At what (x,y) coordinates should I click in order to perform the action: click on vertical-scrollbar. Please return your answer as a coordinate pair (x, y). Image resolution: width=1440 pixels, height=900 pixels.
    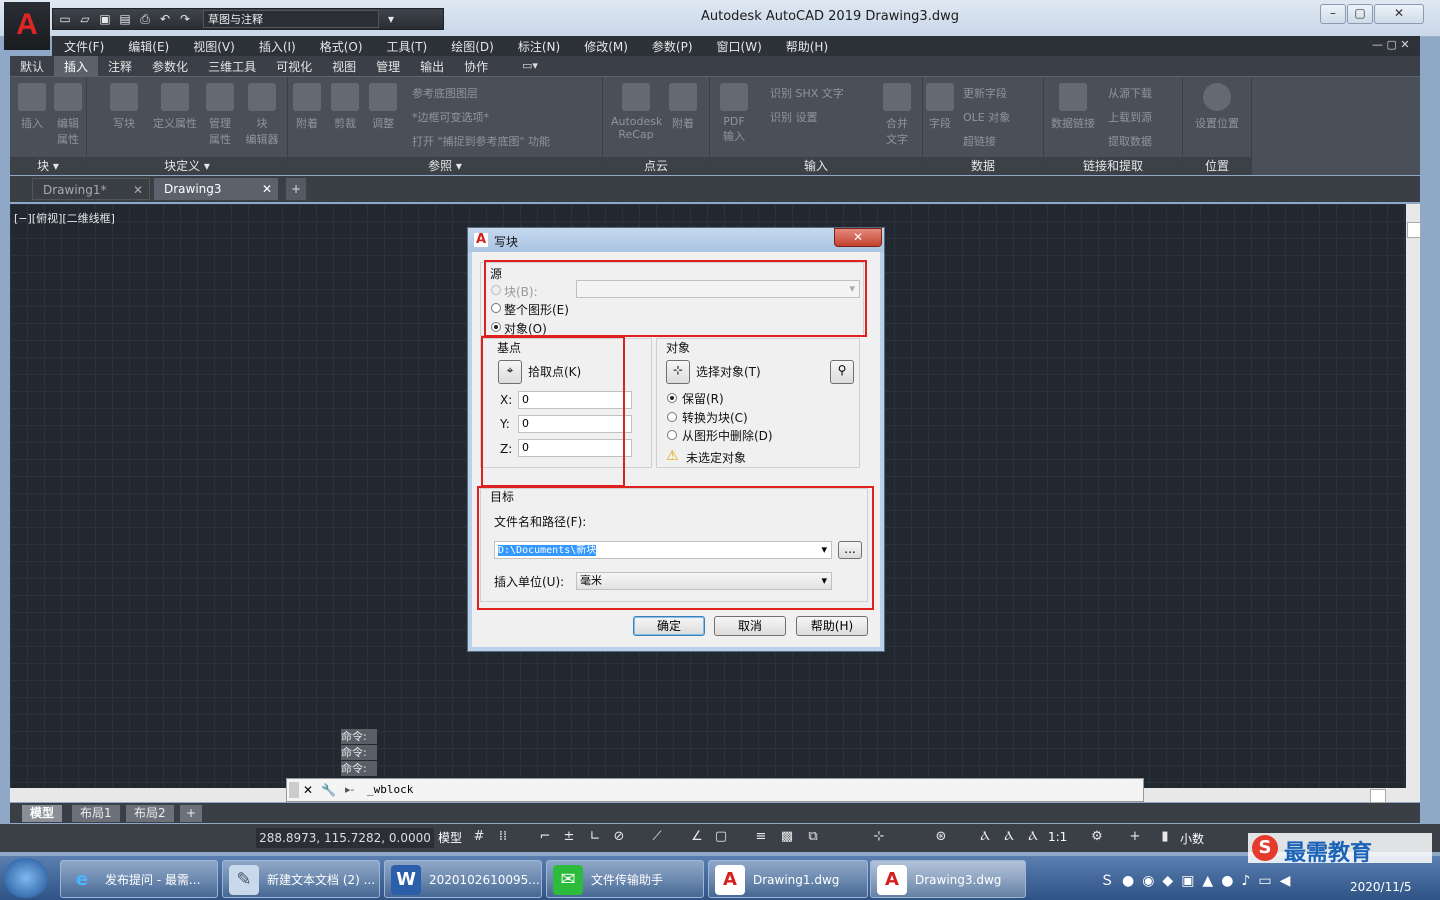
    Looking at the image, I should click on (1413, 496).